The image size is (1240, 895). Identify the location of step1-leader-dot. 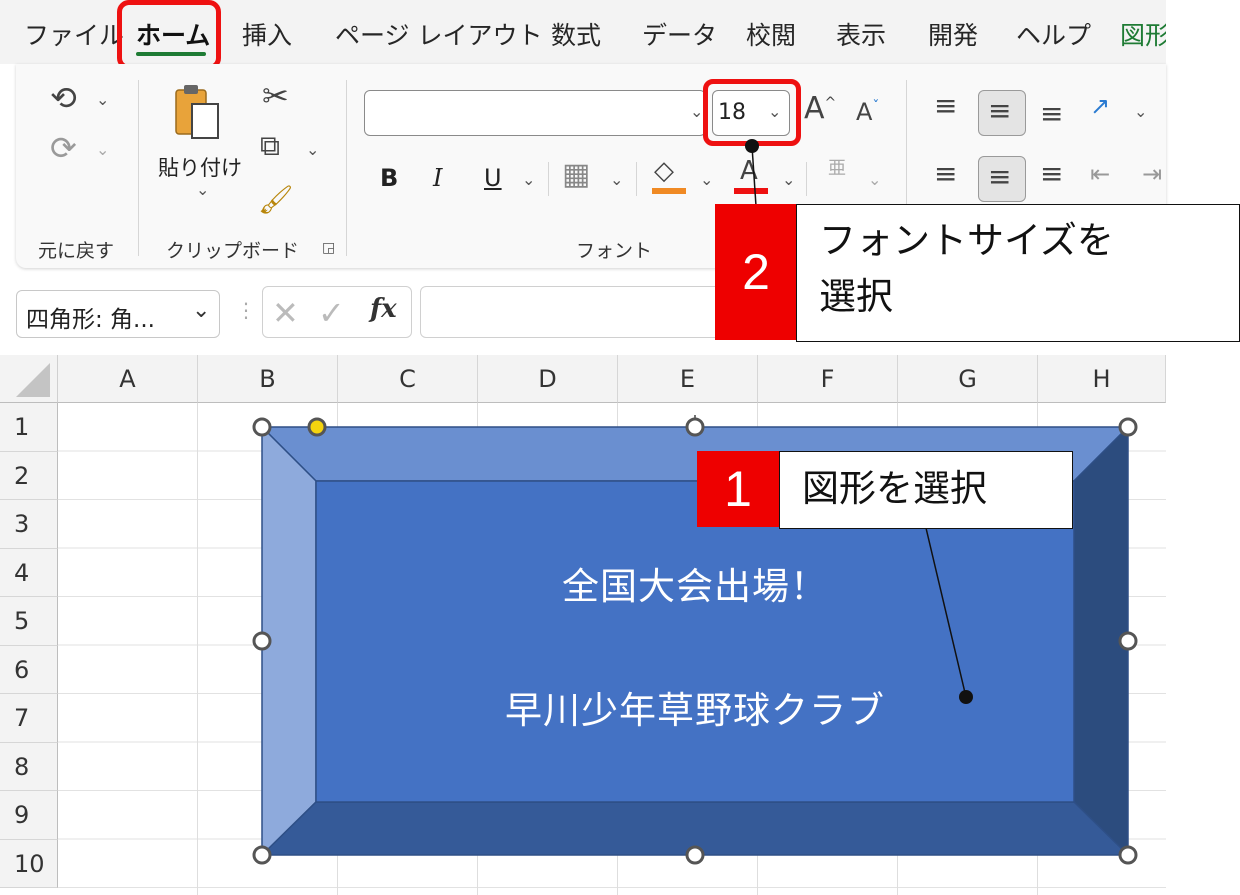
(966, 697).